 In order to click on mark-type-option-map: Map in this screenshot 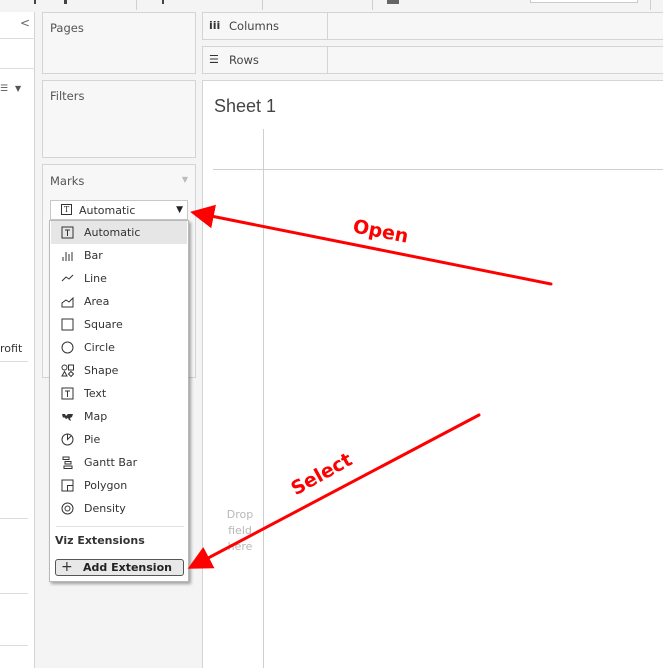, I will do `click(119, 416)`.